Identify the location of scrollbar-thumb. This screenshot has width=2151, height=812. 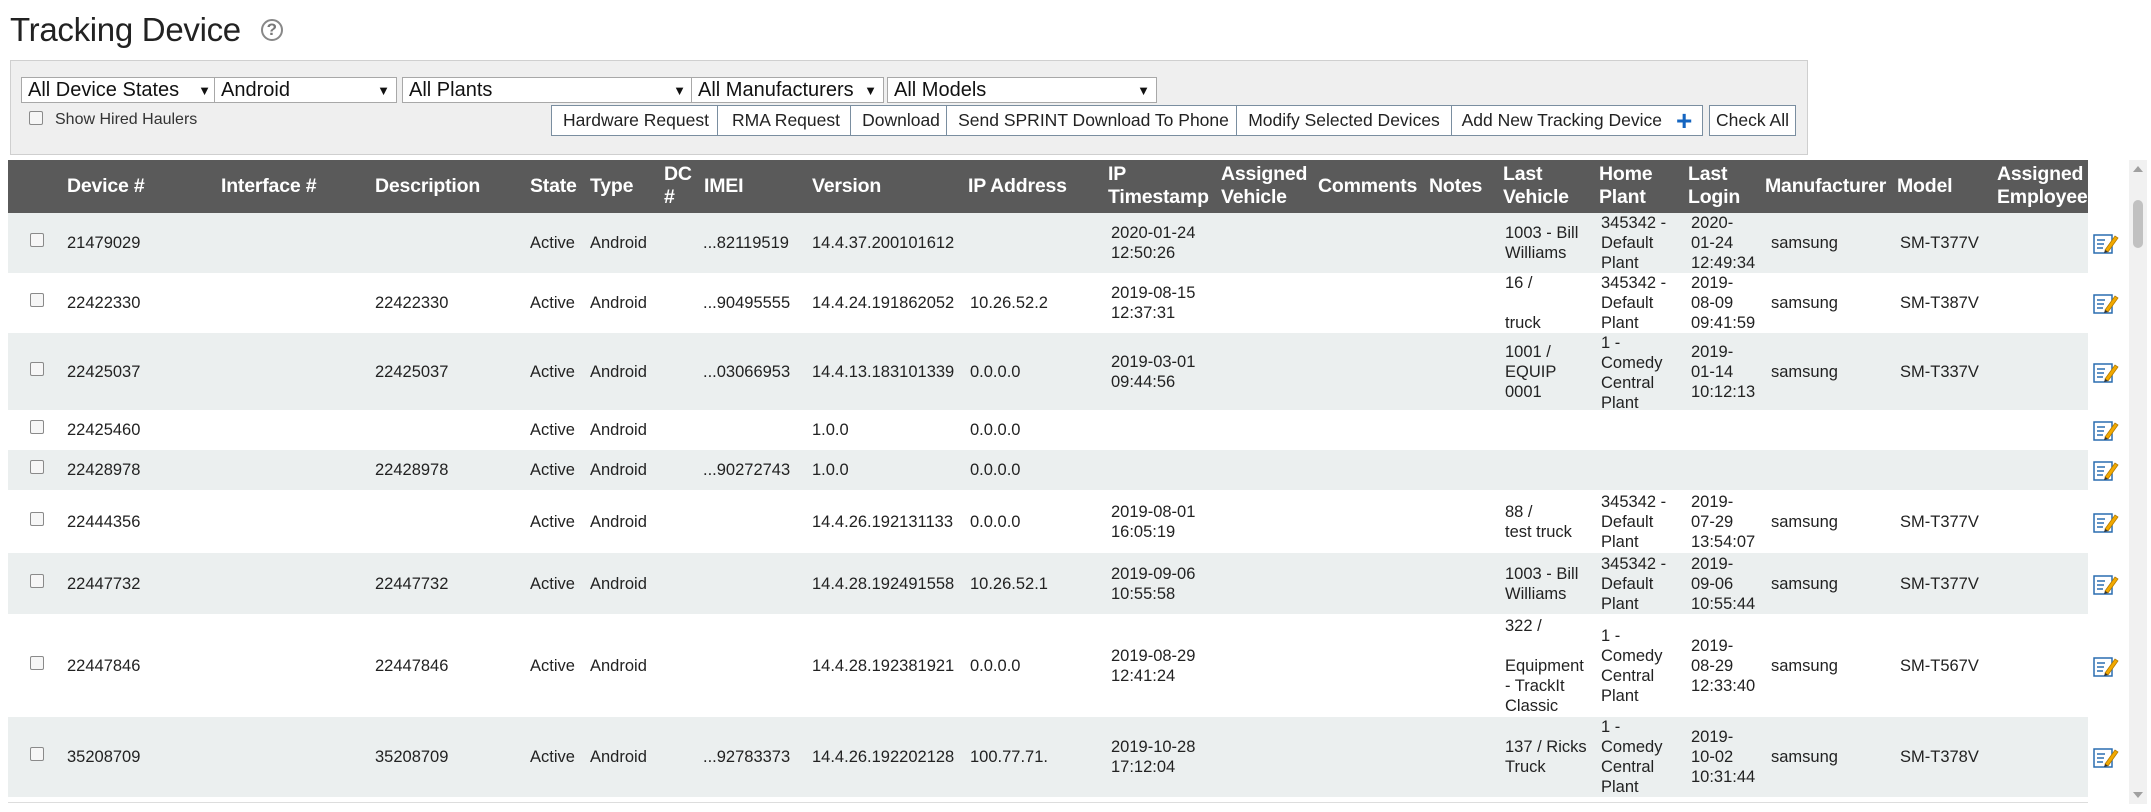
(2138, 224).